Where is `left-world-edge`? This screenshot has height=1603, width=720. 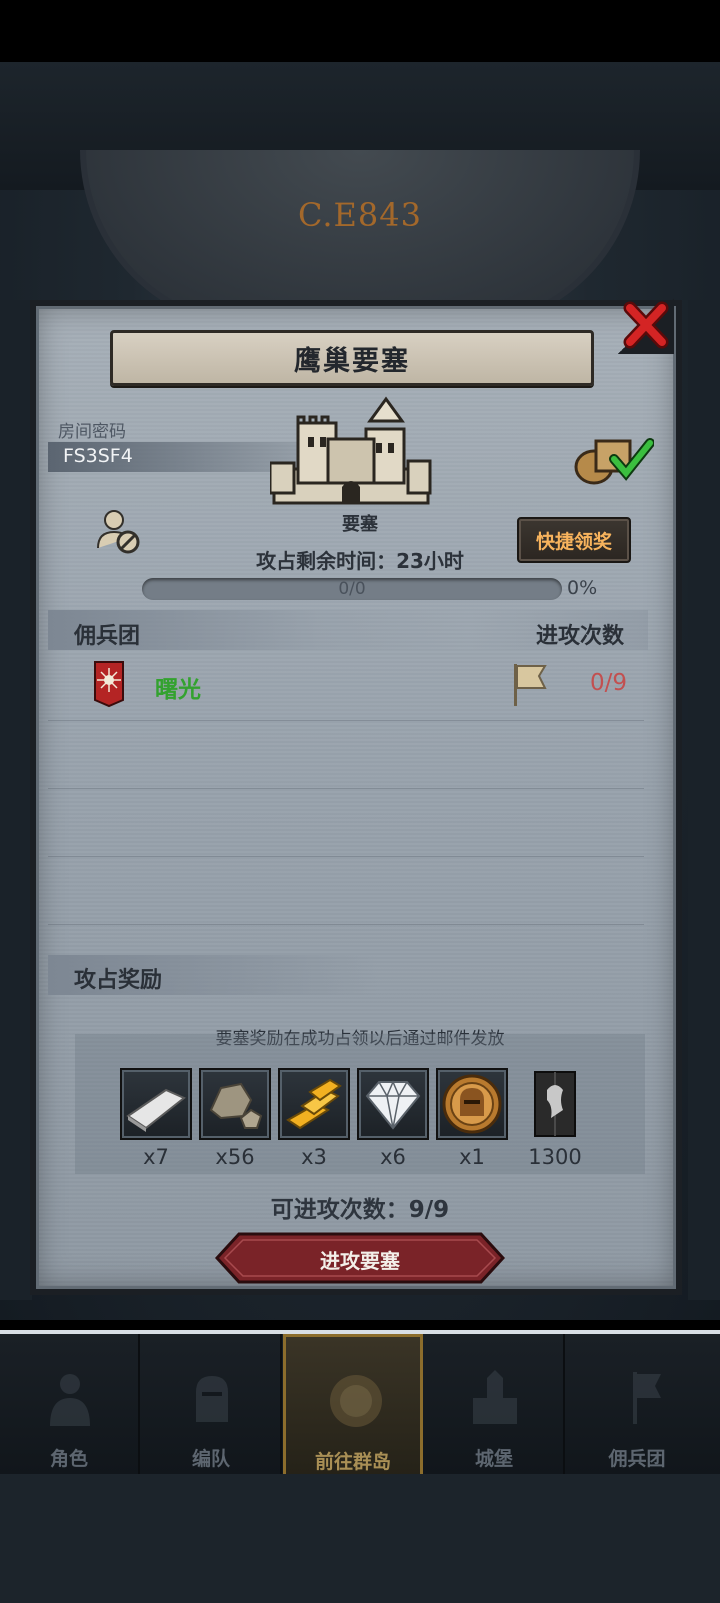 left-world-edge is located at coordinates (16, 800).